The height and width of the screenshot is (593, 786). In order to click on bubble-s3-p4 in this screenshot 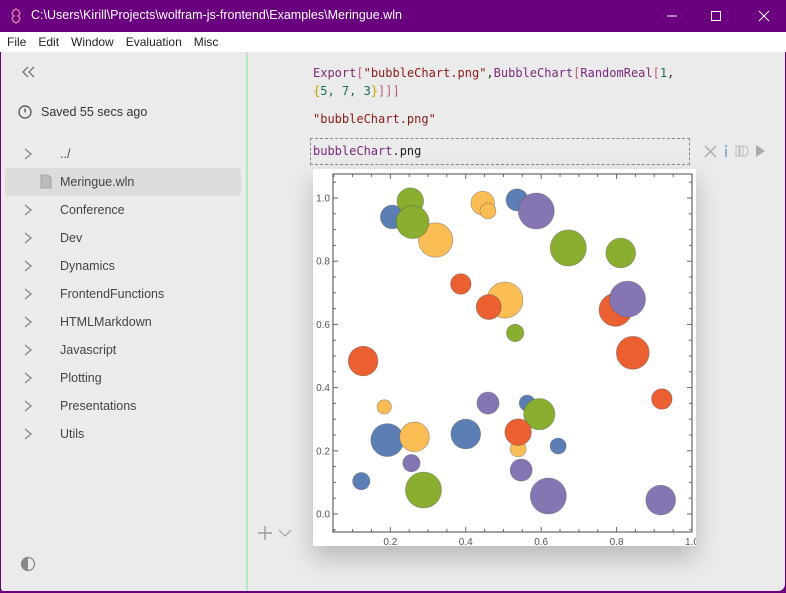, I will do `click(363, 361)`.